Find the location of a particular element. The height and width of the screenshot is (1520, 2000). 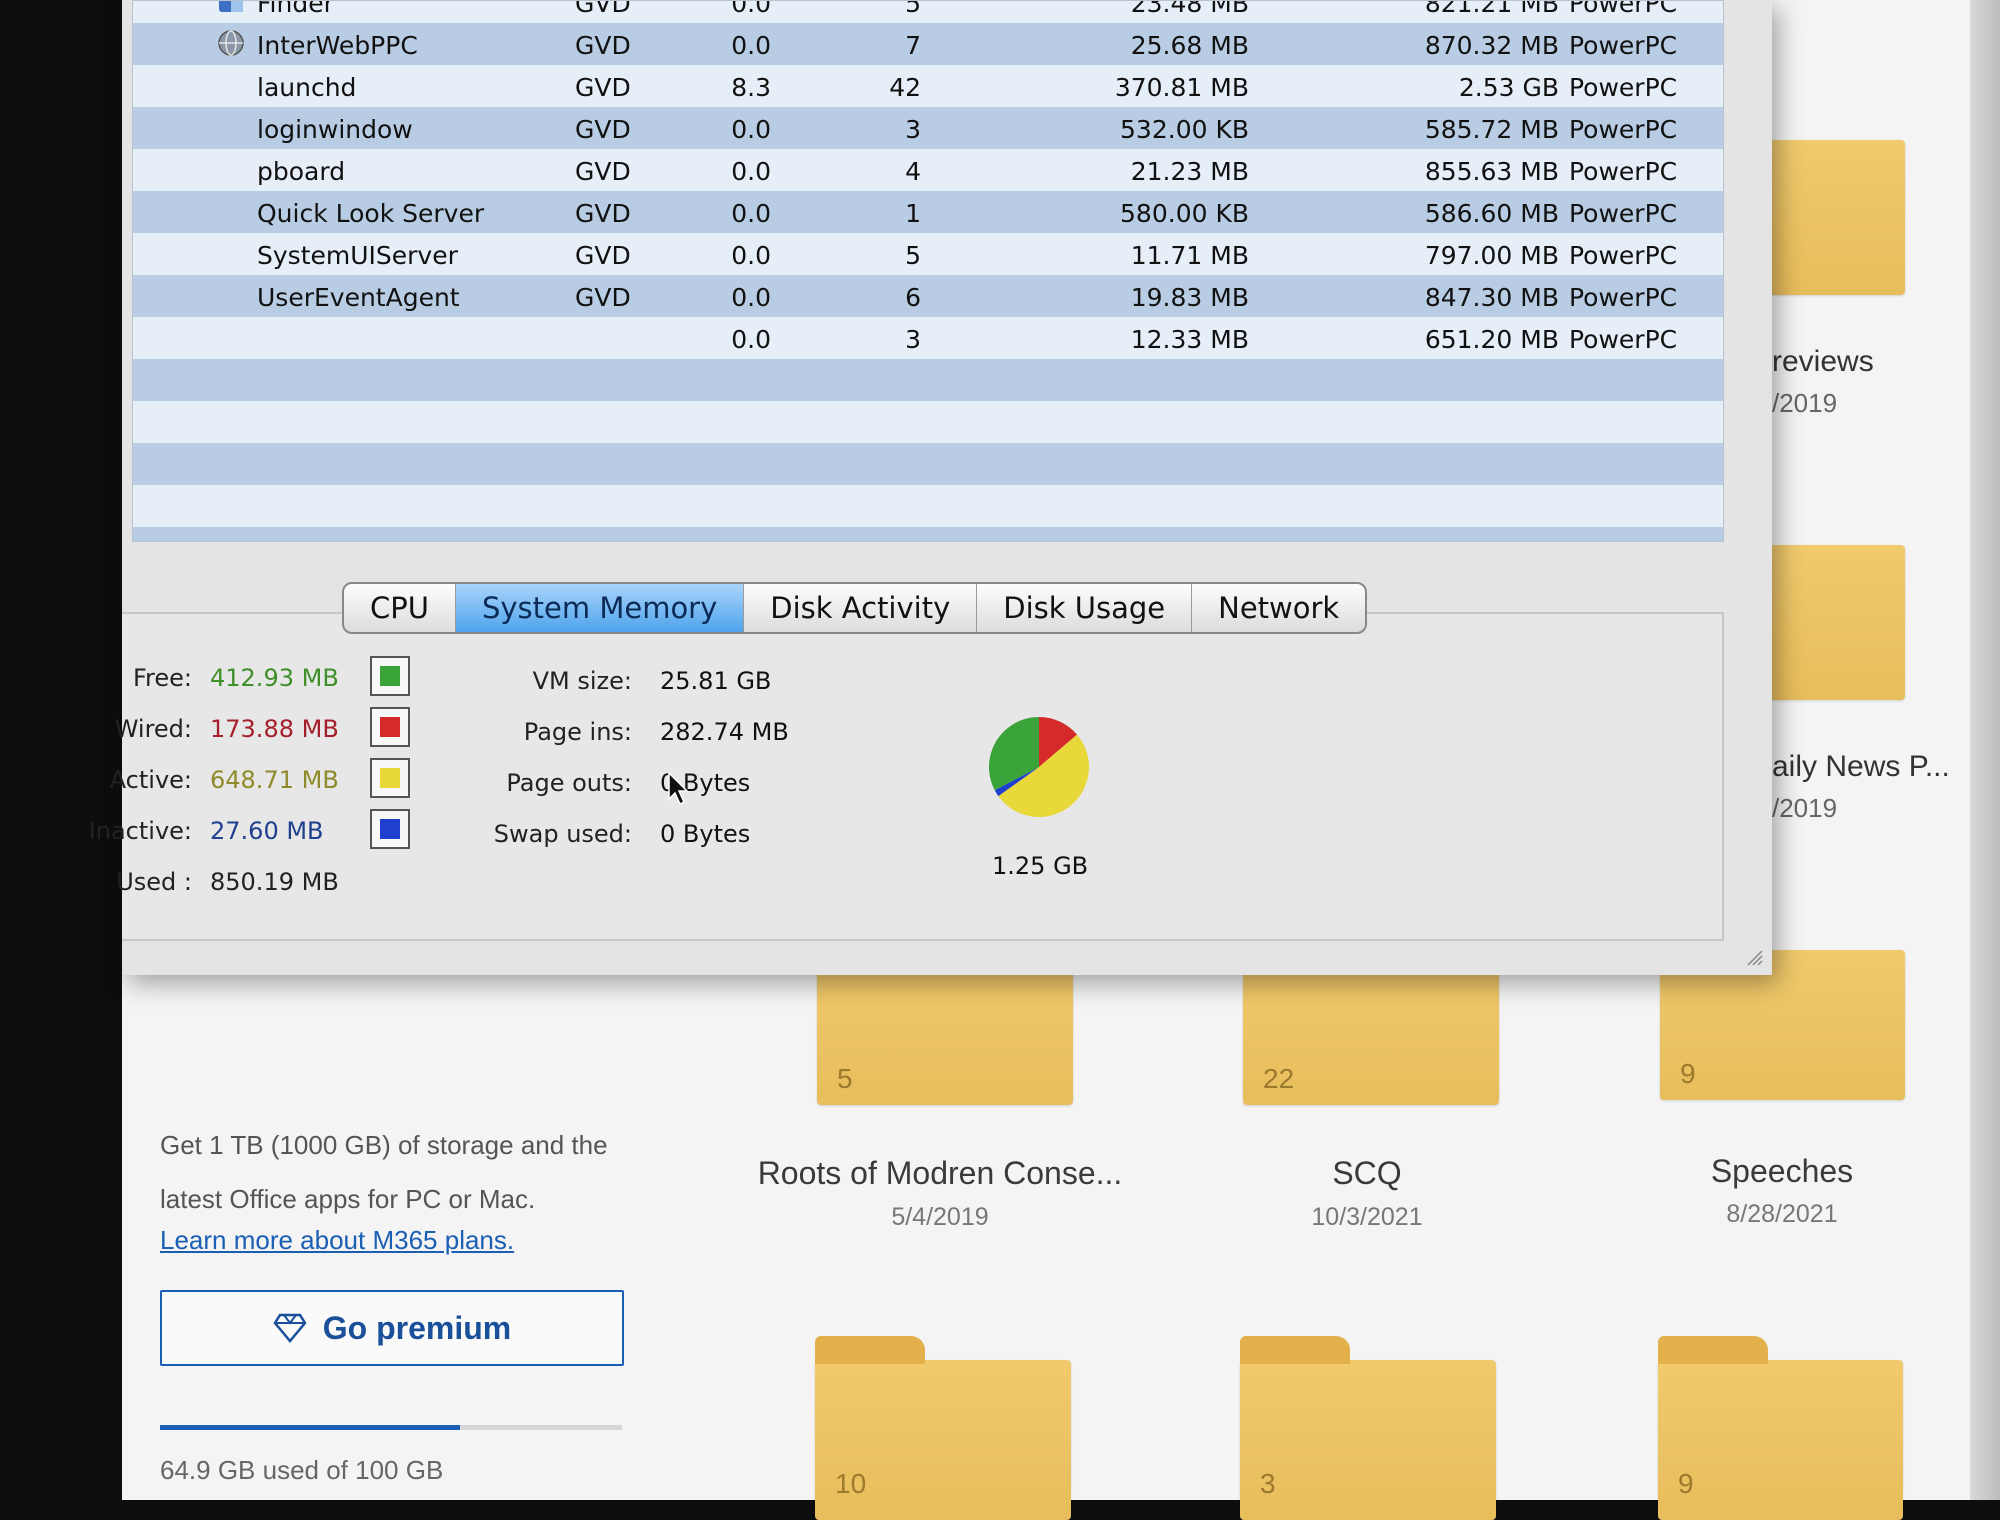

globe-icon is located at coordinates (232, 44).